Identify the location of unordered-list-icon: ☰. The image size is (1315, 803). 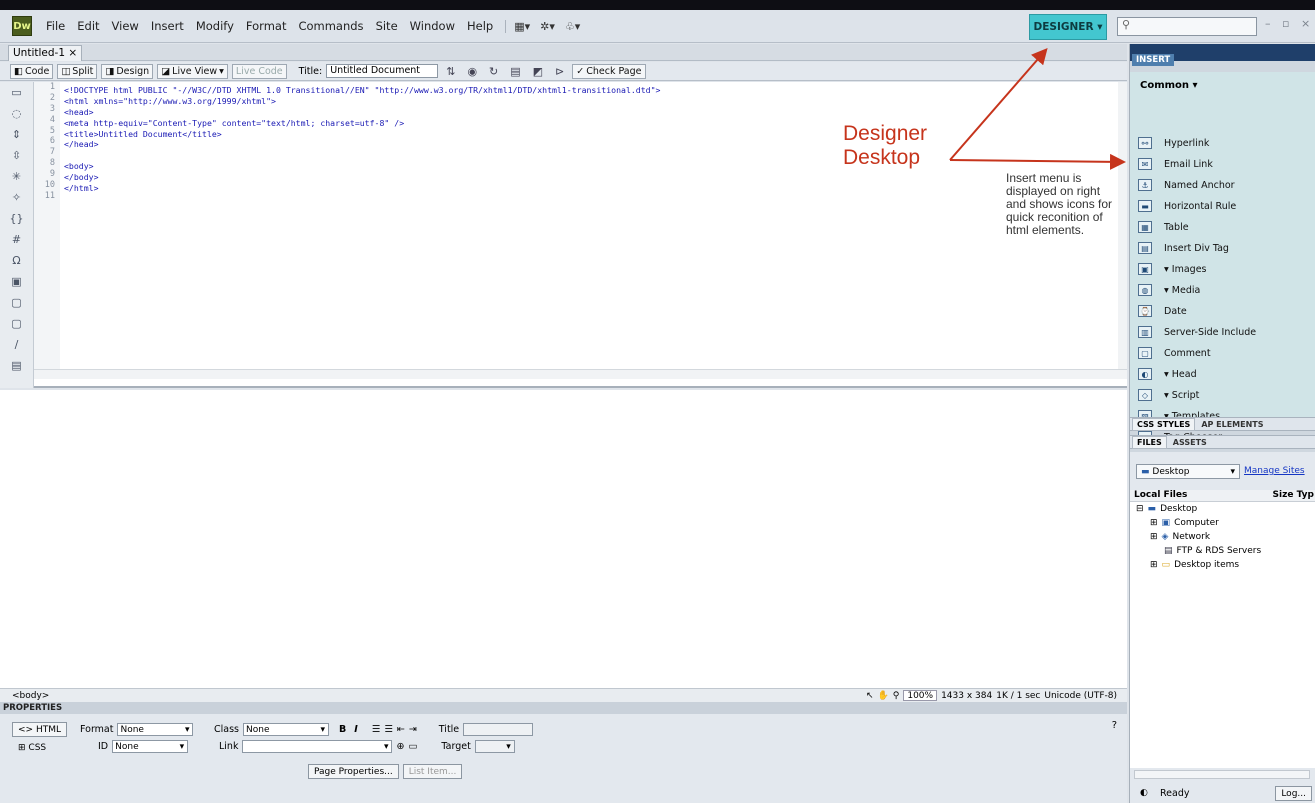
(376, 729).